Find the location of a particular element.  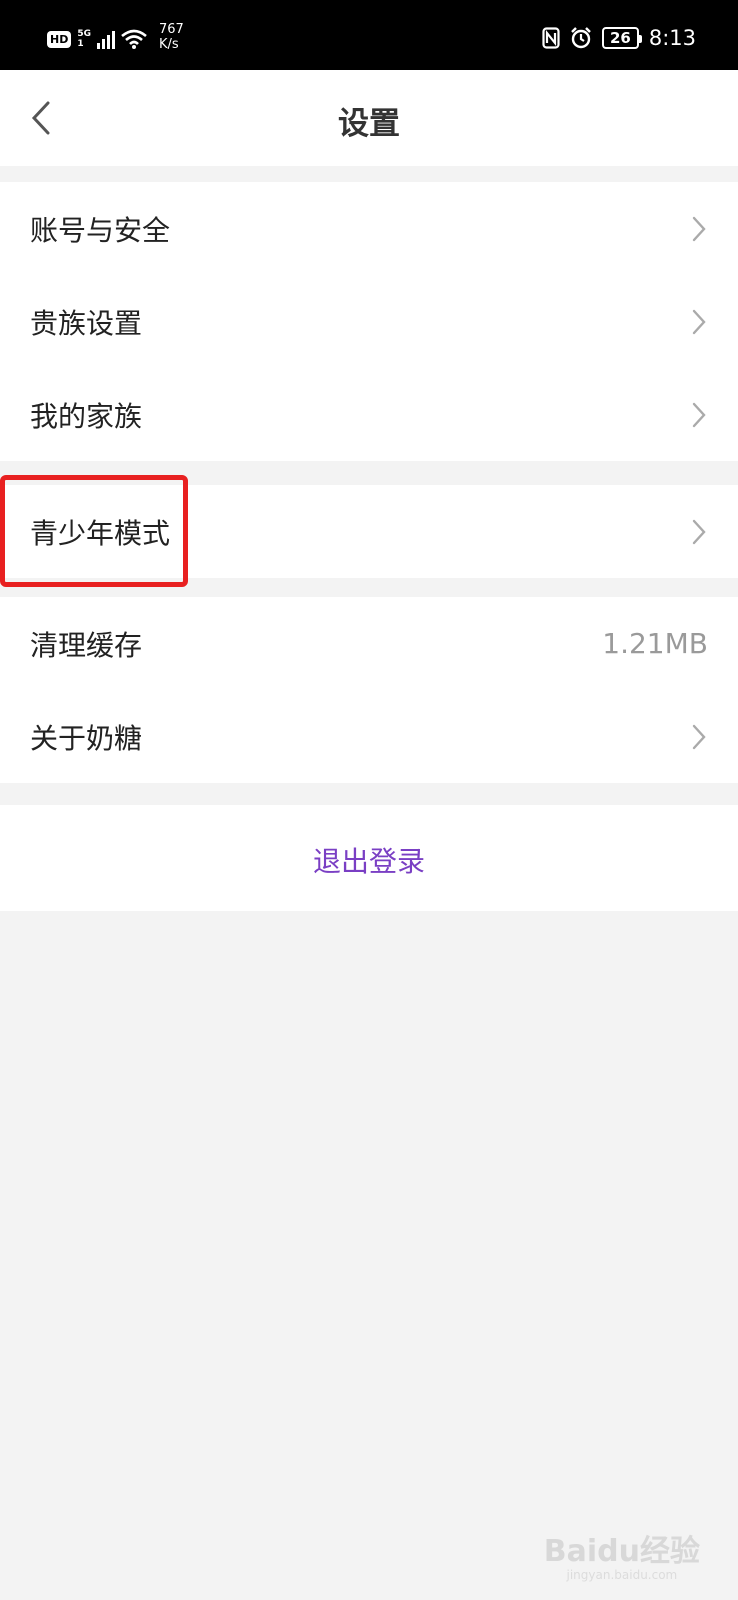

sim-indicator: 1 is located at coordinates (80, 44).